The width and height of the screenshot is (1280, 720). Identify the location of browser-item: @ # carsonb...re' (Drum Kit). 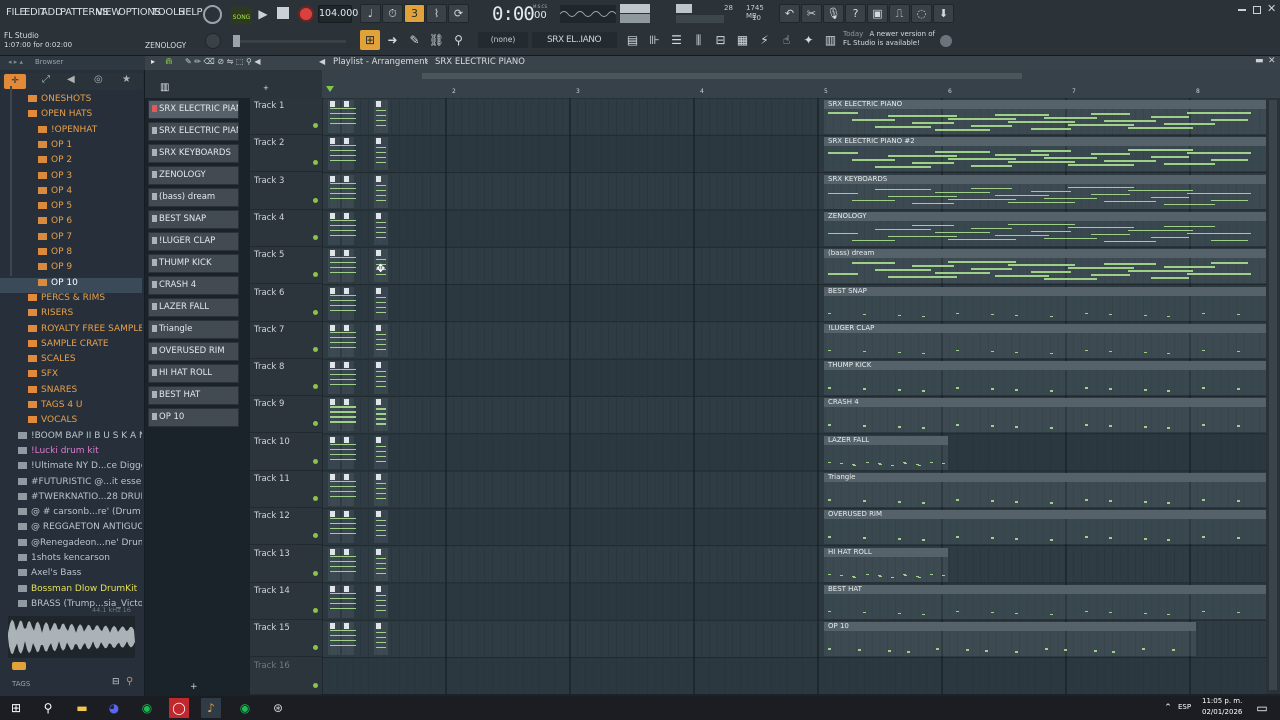
(71, 514).